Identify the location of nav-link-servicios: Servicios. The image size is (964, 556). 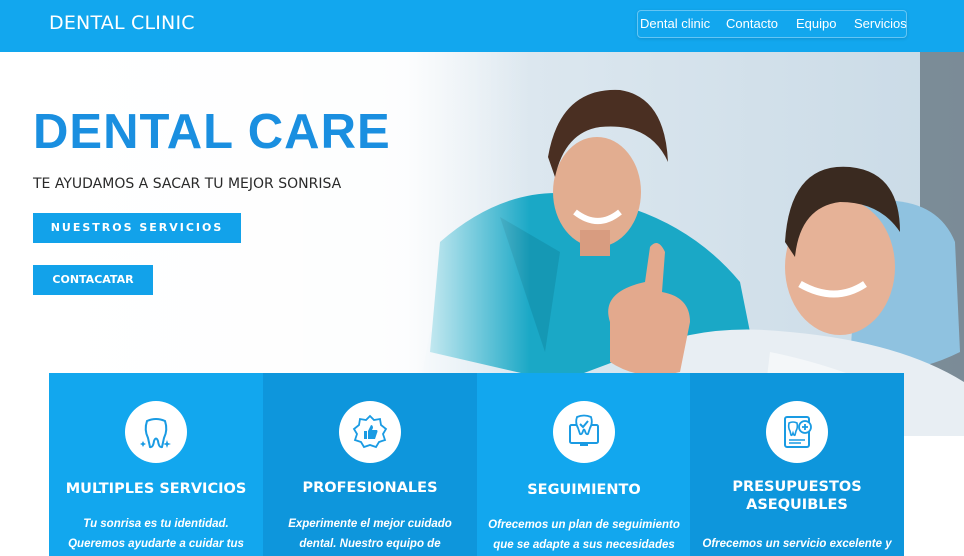
(880, 23).